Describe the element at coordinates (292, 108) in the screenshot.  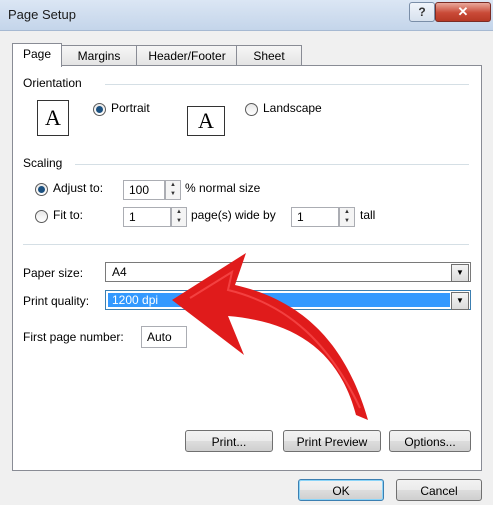
I see `landscape-label: Landscape` at that location.